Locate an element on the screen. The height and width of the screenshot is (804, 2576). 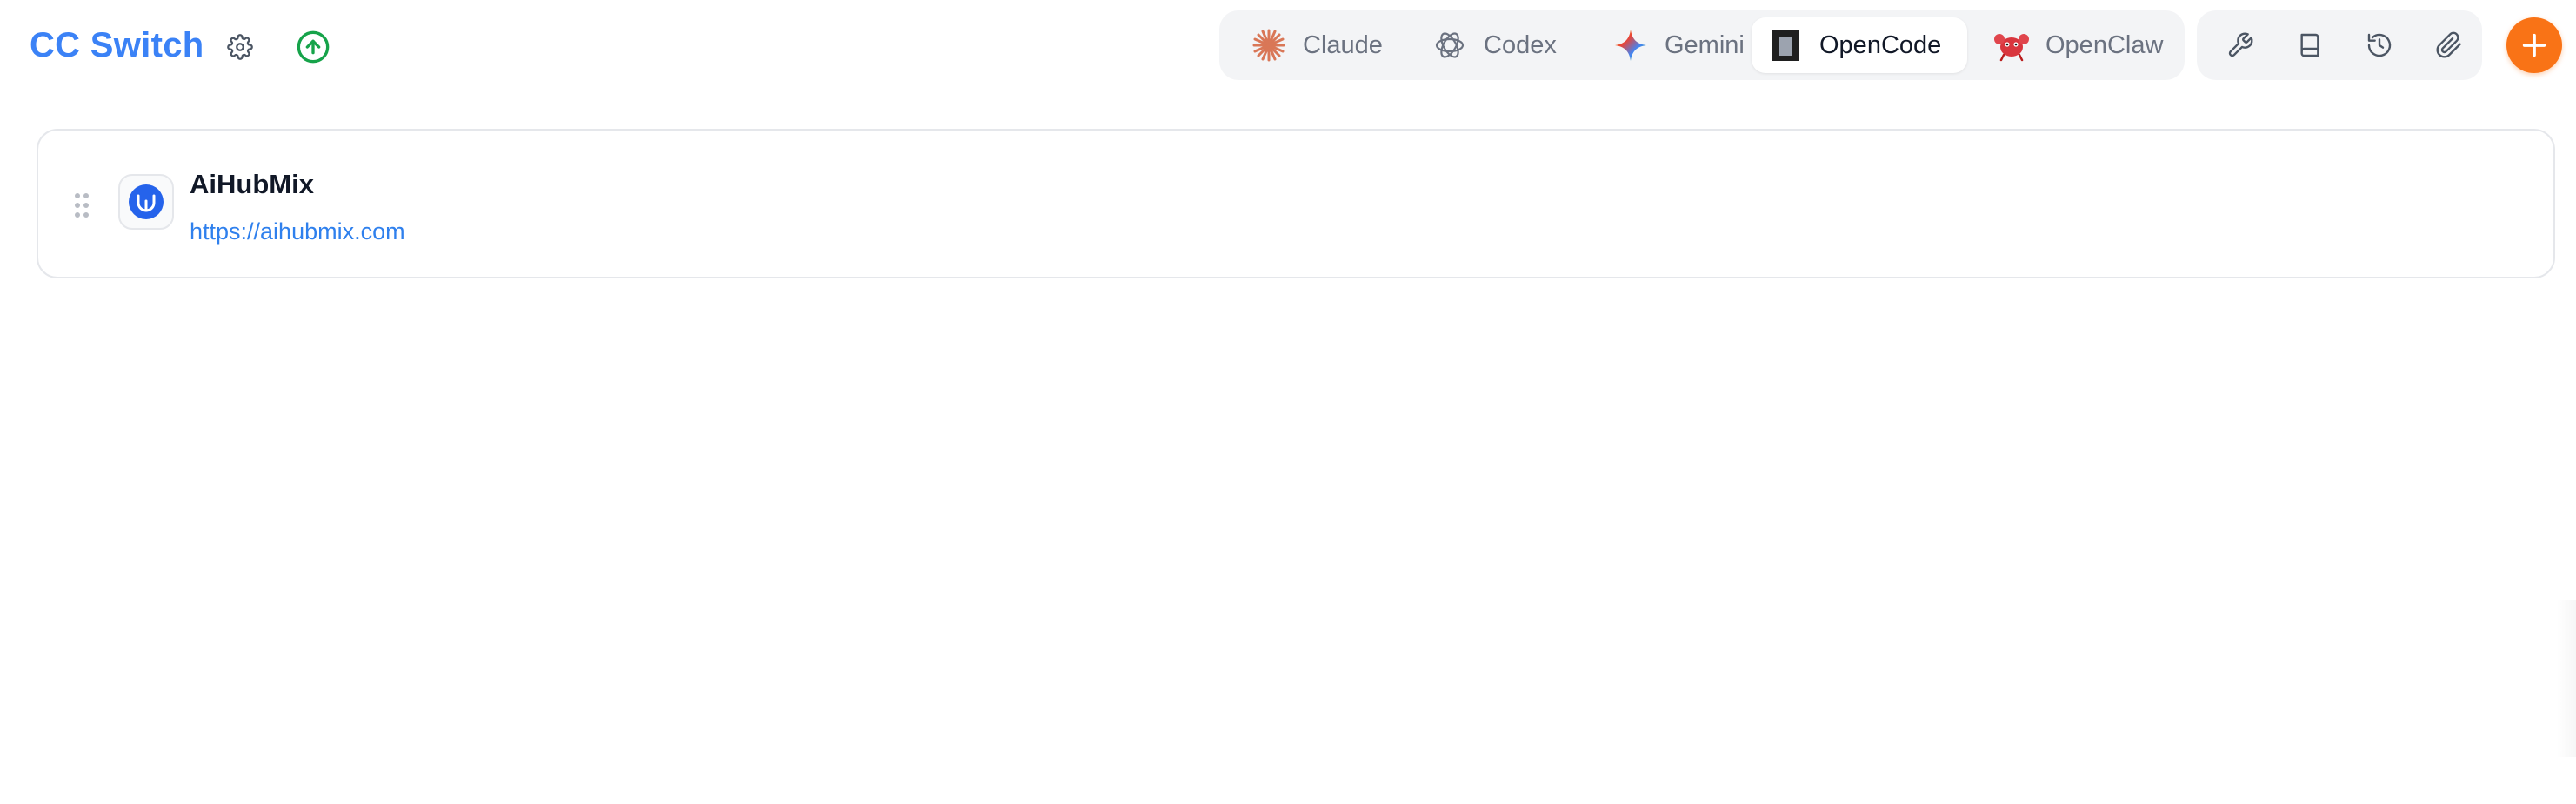
openclaw-crab-icon is located at coordinates (2011, 45).